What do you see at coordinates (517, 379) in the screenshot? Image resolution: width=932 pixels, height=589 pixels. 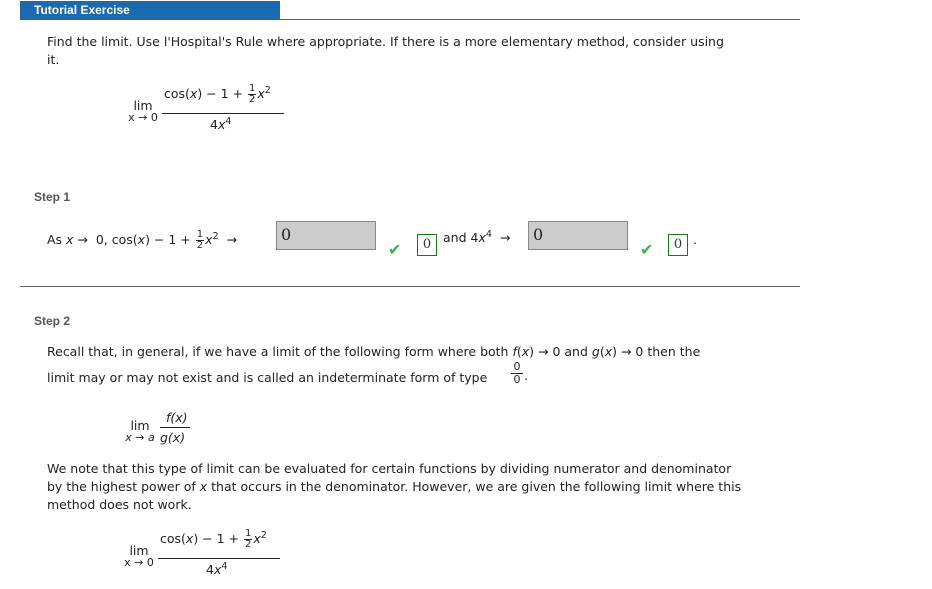 I see `type-den: 0` at bounding box center [517, 379].